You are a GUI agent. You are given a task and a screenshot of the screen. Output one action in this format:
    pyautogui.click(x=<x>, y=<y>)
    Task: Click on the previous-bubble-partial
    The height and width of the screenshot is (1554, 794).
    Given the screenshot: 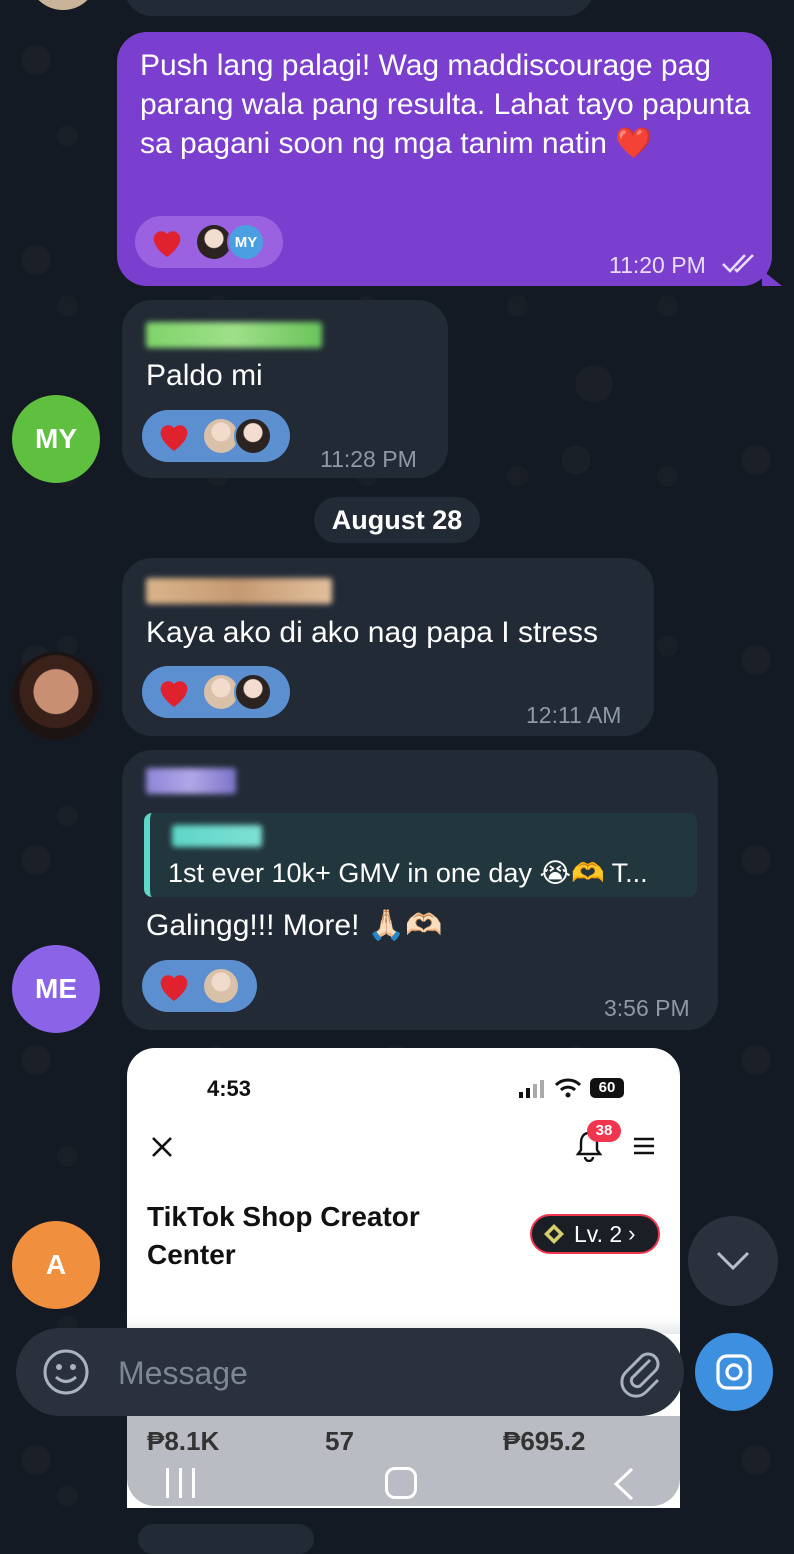 What is the action you would take?
    pyautogui.click(x=359, y=8)
    